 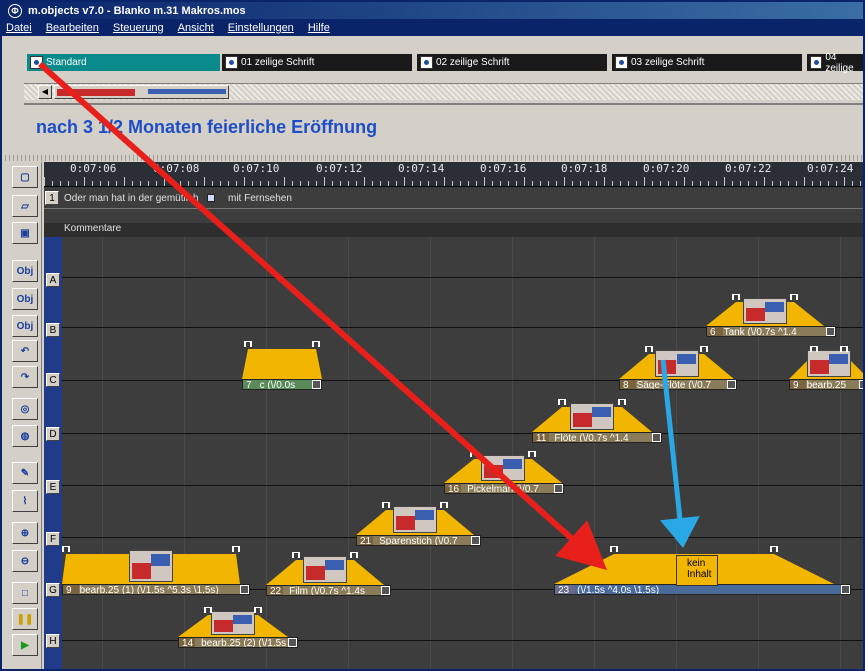 I want to click on headline-text: nach 3 1/2 Monaten feierliche Eröffnung, so click(x=206, y=127).